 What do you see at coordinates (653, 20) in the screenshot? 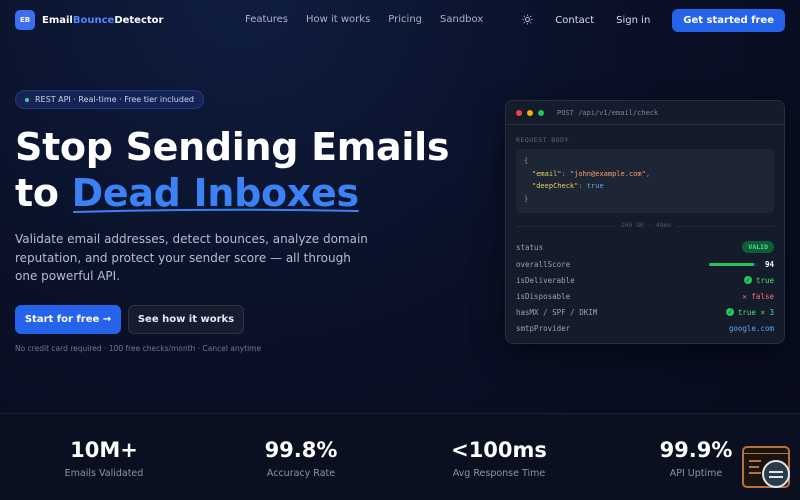
I see `nav-actions: Contact Sign in Get started free` at bounding box center [653, 20].